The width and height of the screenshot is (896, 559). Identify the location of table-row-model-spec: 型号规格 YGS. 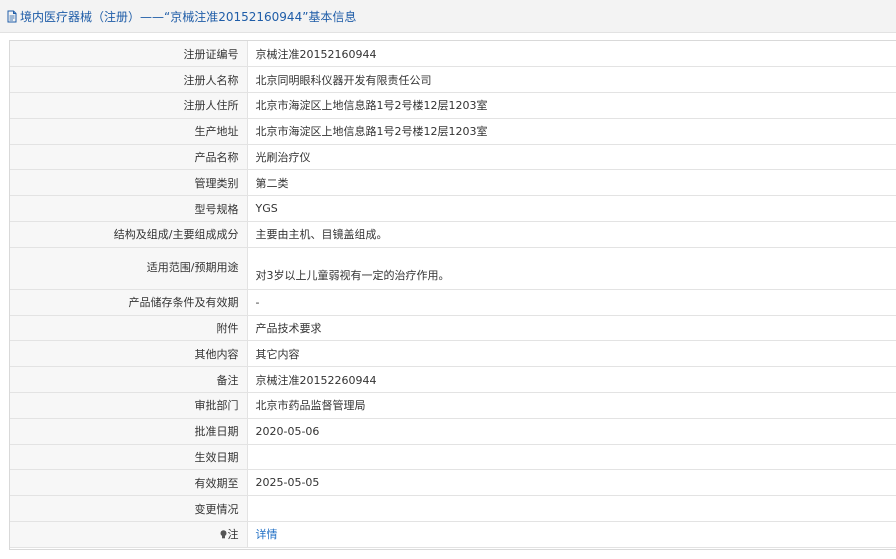
(453, 209).